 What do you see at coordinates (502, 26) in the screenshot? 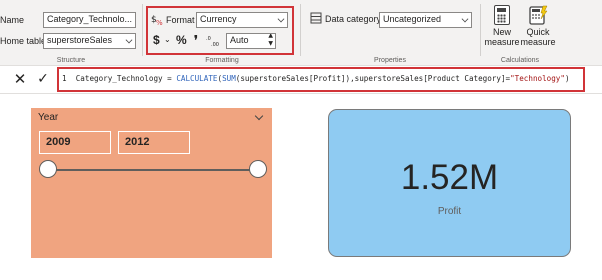
I see `new-measure-button: New measure` at bounding box center [502, 26].